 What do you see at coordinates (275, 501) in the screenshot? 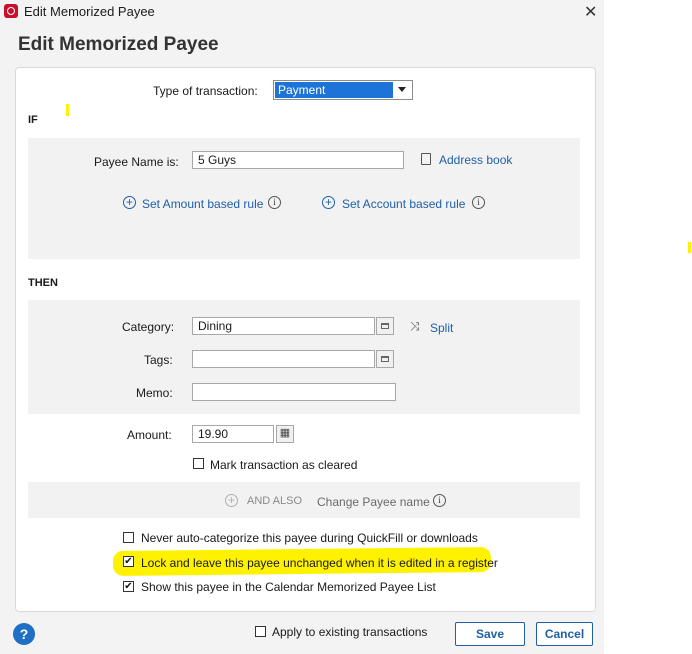
I see `and-also-label: AND ALSO` at bounding box center [275, 501].